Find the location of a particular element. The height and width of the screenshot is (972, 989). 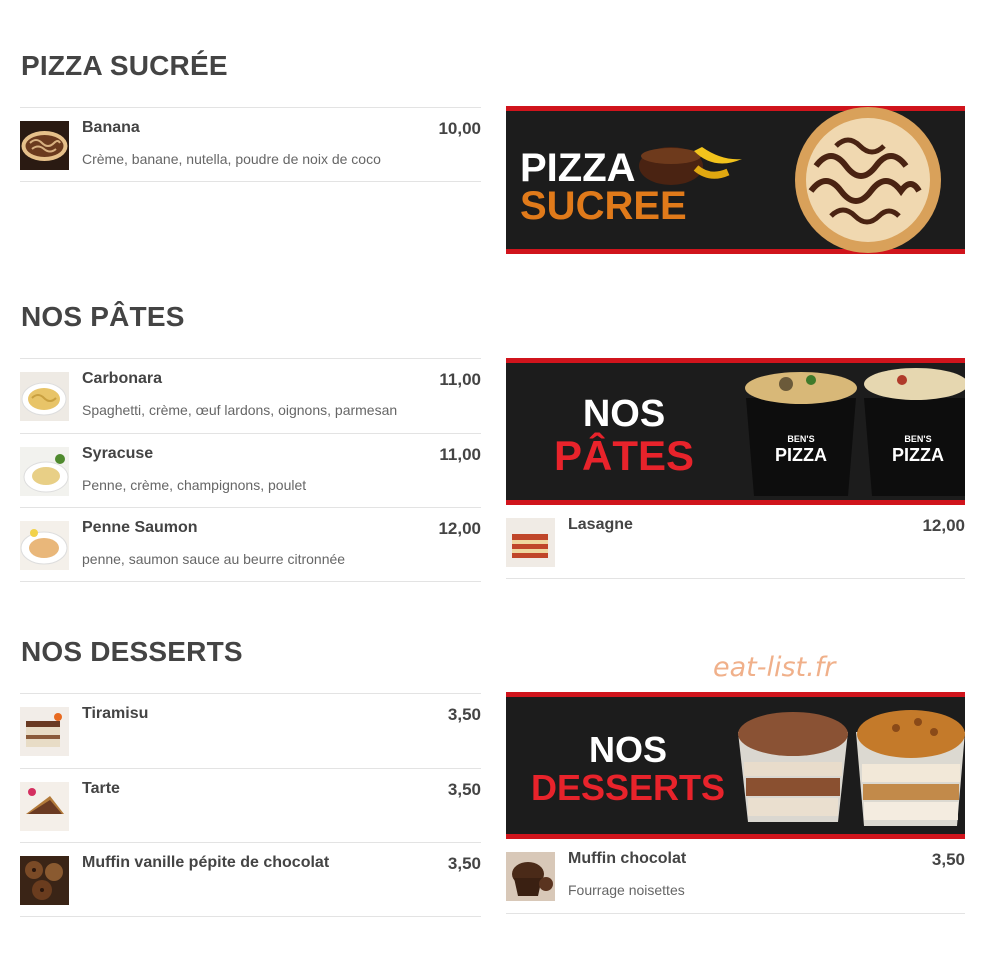

menu-item-tarte: Tarte 3,50 is located at coordinates (250, 805).